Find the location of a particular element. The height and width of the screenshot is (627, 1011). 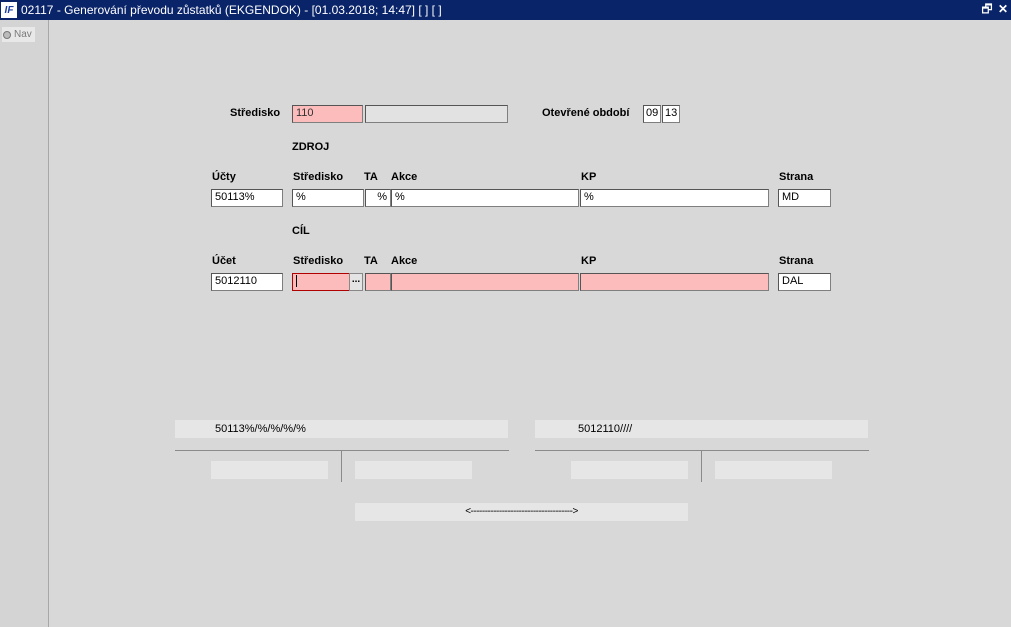

cil-ucet-input: 5012110 is located at coordinates (247, 282).